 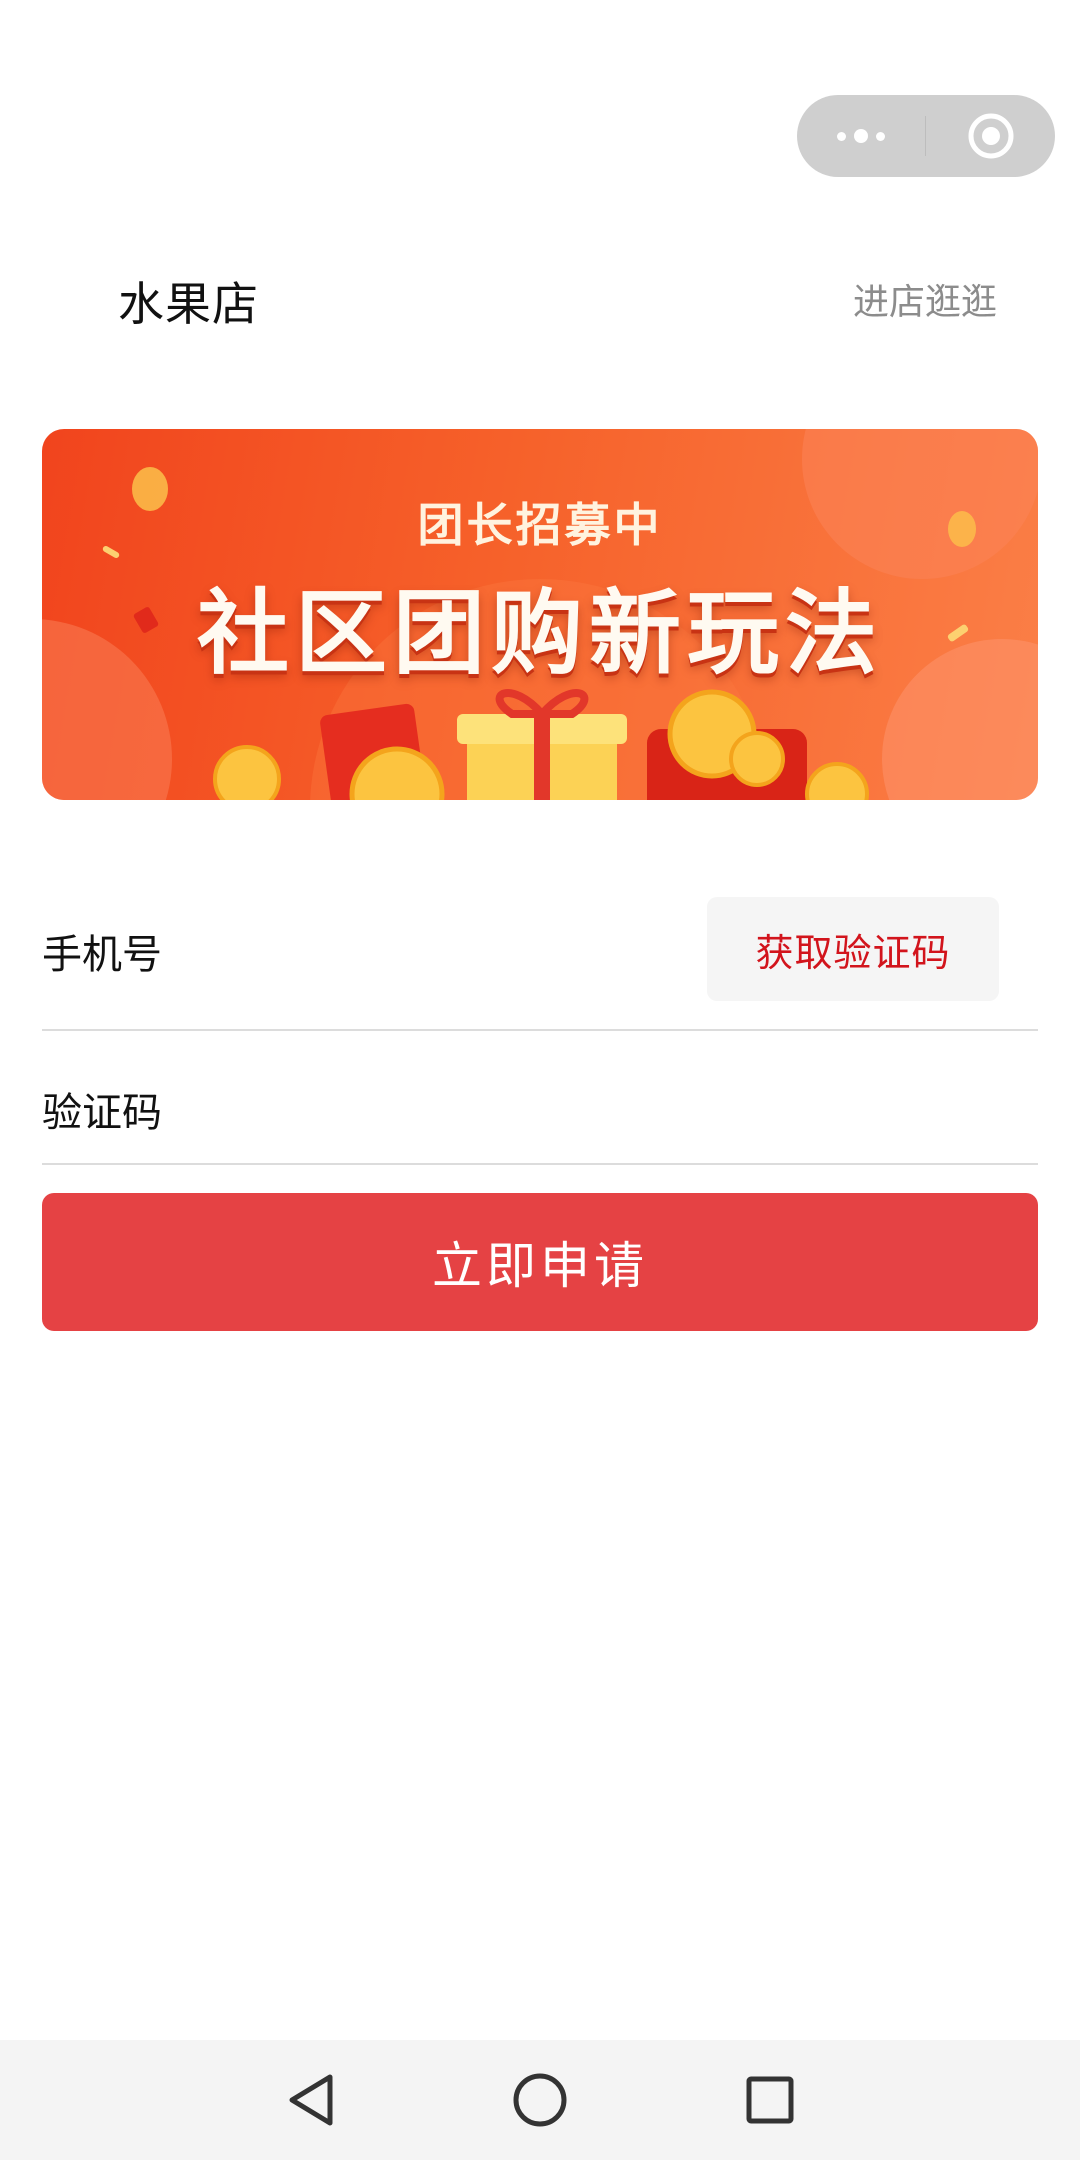 What do you see at coordinates (445, 949) in the screenshot?
I see `phone-input` at bounding box center [445, 949].